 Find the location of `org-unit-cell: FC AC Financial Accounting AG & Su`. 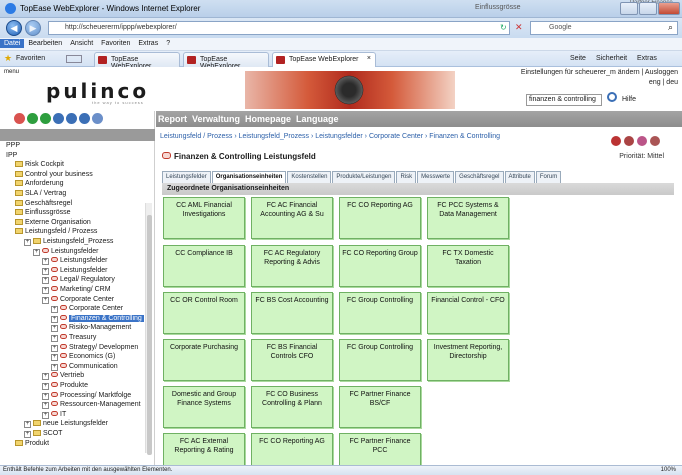

org-unit-cell: FC AC Financial Accounting AG & Su is located at coordinates (292, 218).